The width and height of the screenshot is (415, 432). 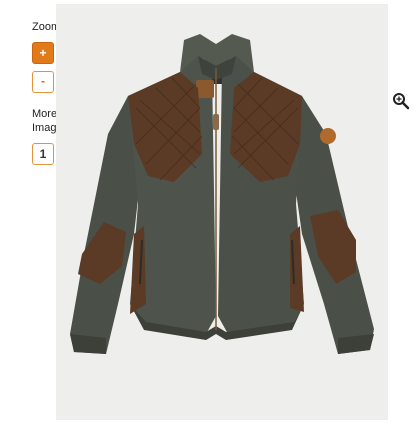 I want to click on zoom-out-button: -, so click(x=43, y=82).